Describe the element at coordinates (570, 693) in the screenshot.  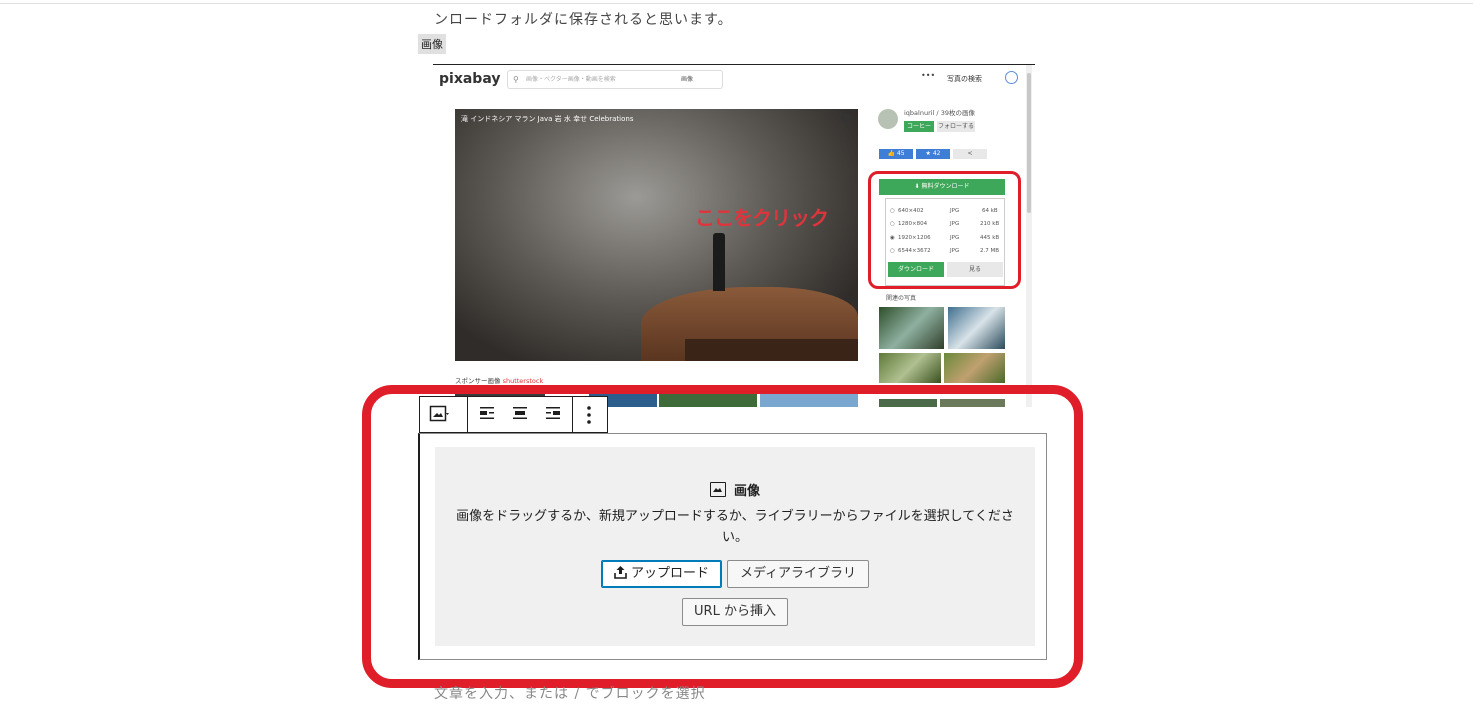
I see `next-block-placeholder: 文章を入力、または / でブロックを選択` at that location.